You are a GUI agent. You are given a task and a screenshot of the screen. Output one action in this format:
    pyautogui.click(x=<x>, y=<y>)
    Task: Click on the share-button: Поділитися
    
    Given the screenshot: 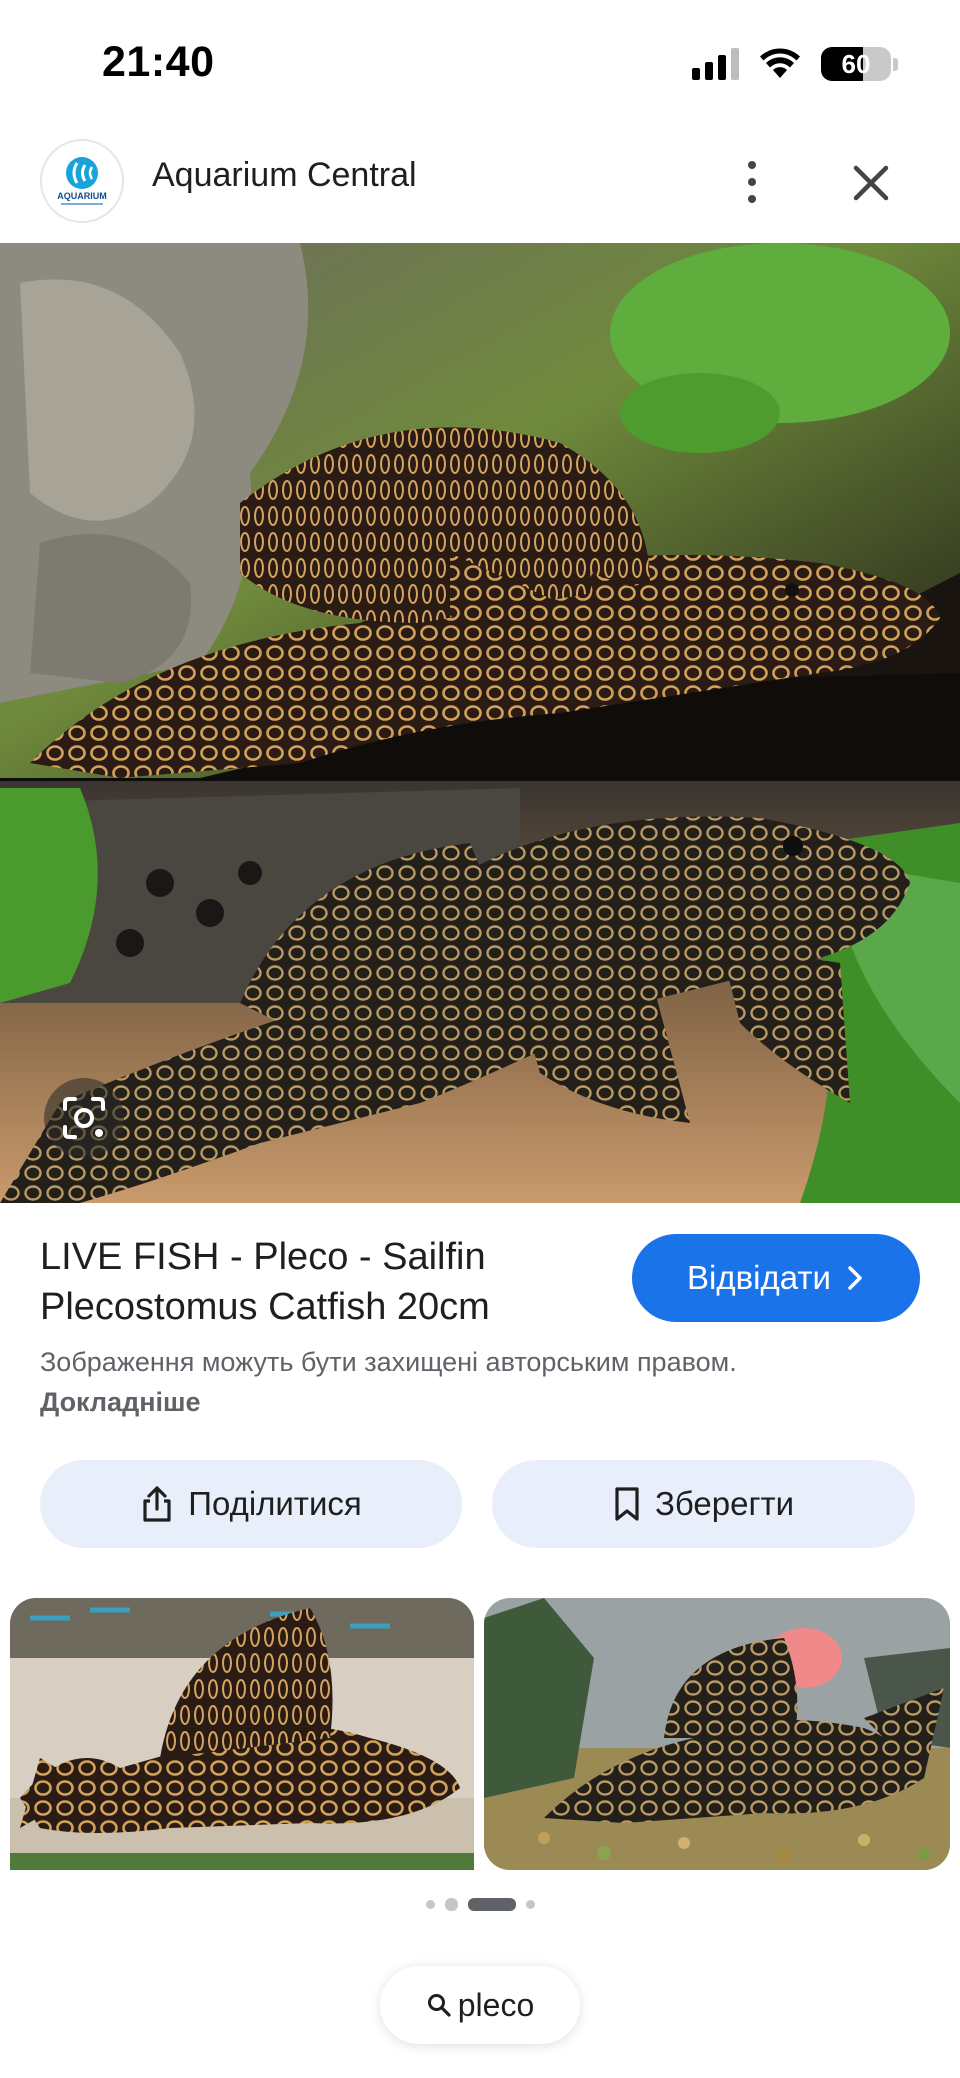 What is the action you would take?
    pyautogui.click(x=251, y=1504)
    